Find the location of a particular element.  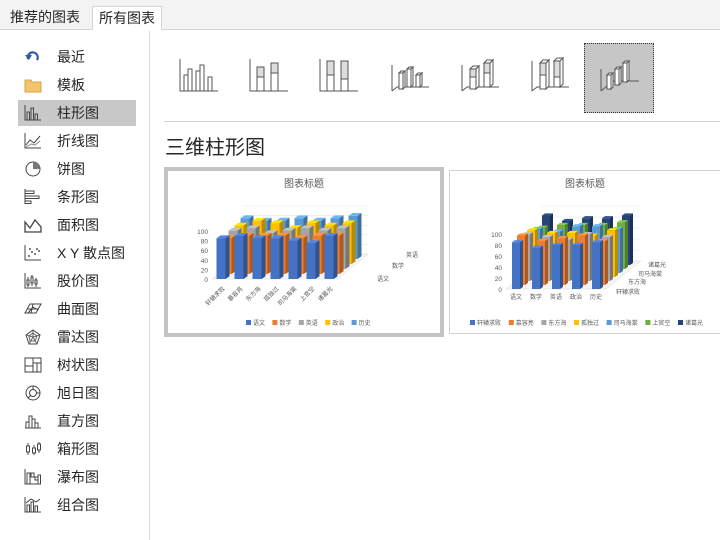

sidebar-item-stock: 股价图 is located at coordinates (77, 281).